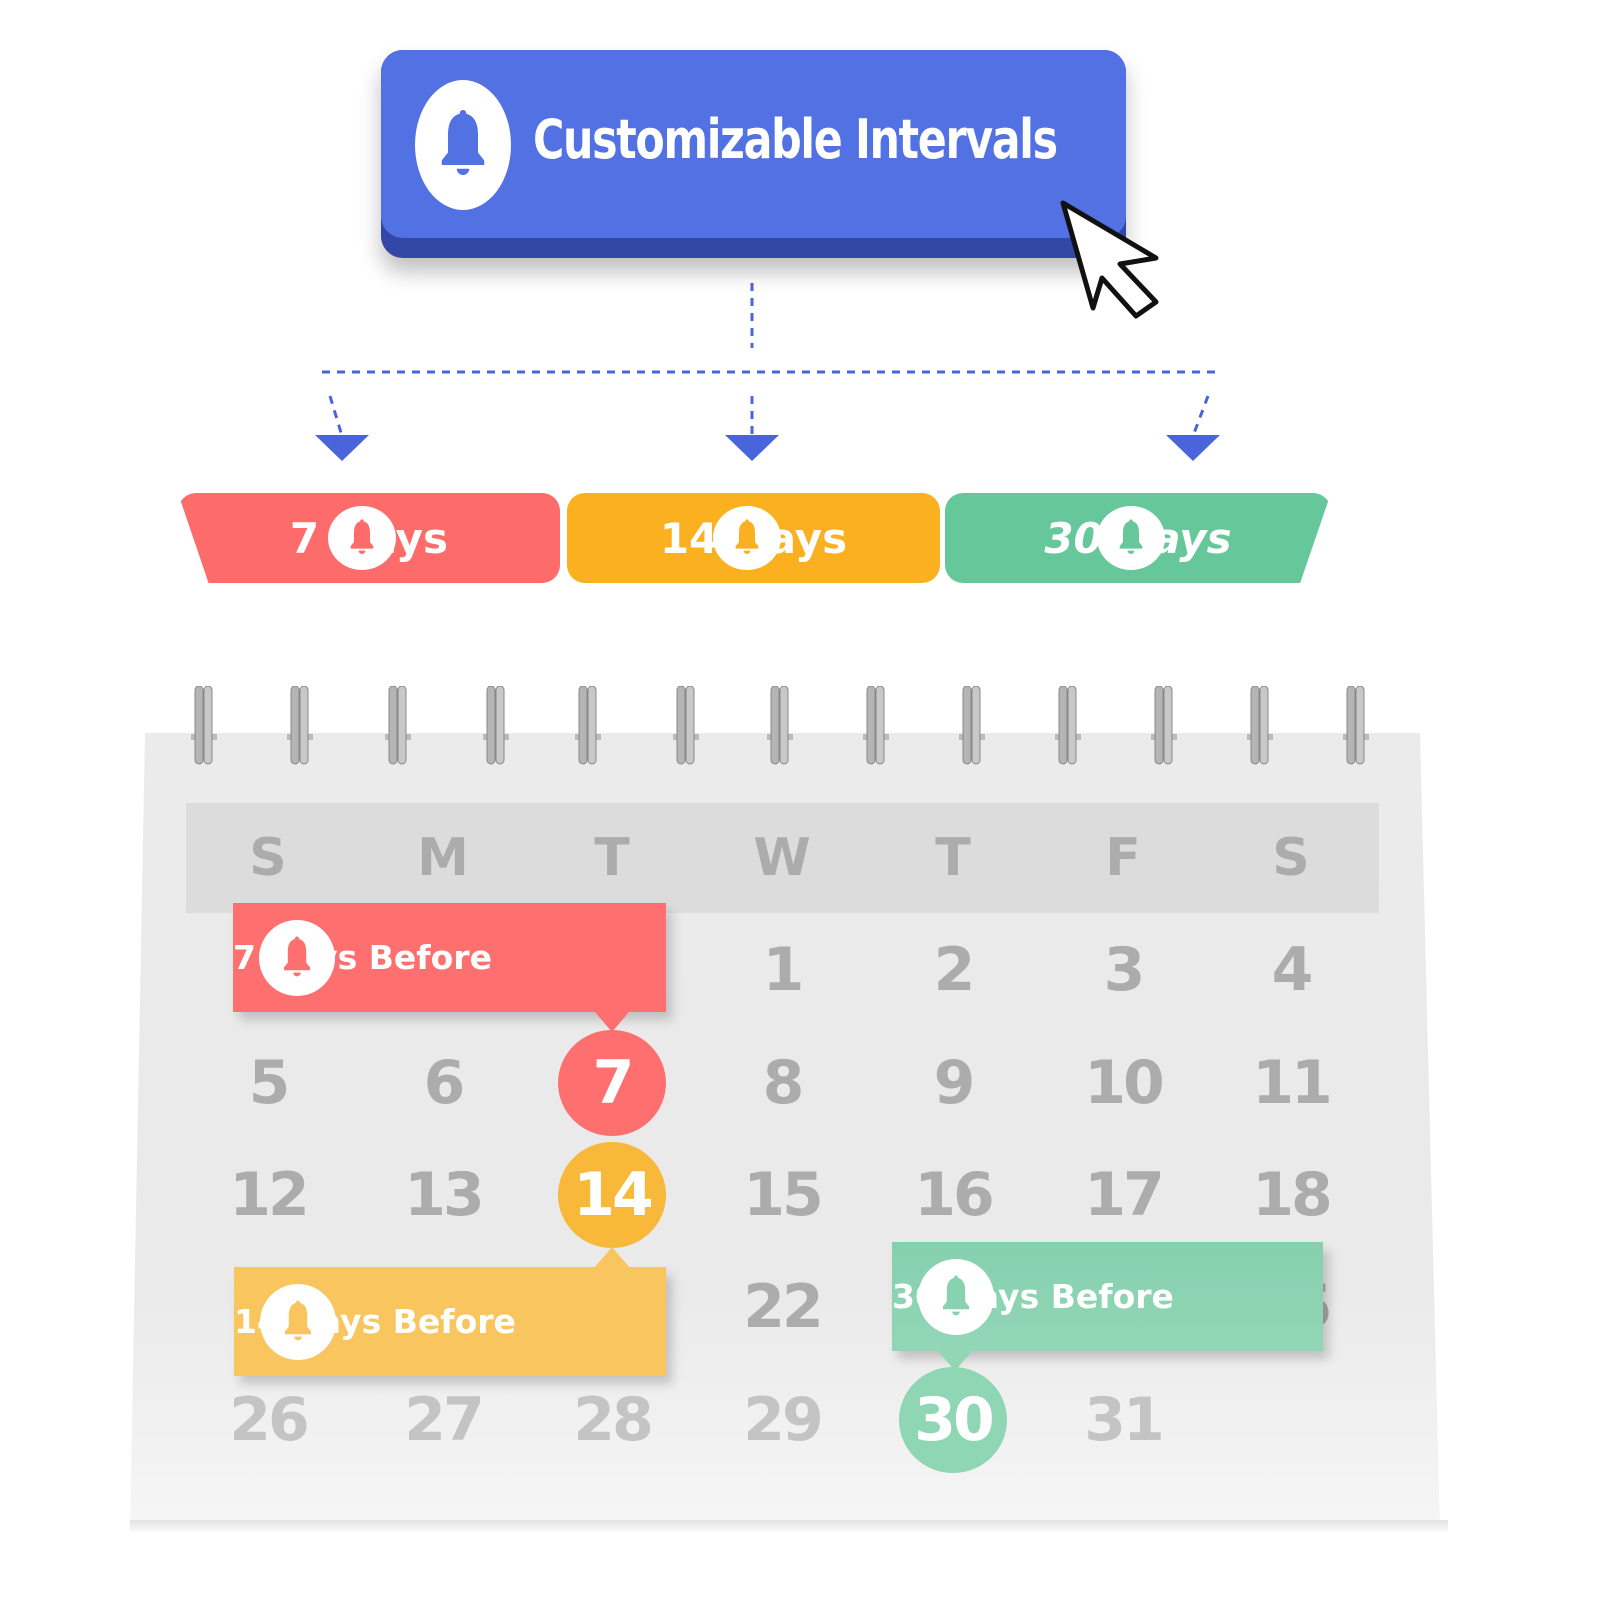 The width and height of the screenshot is (1600, 1598). I want to click on calendar-base, so click(789, 1527).